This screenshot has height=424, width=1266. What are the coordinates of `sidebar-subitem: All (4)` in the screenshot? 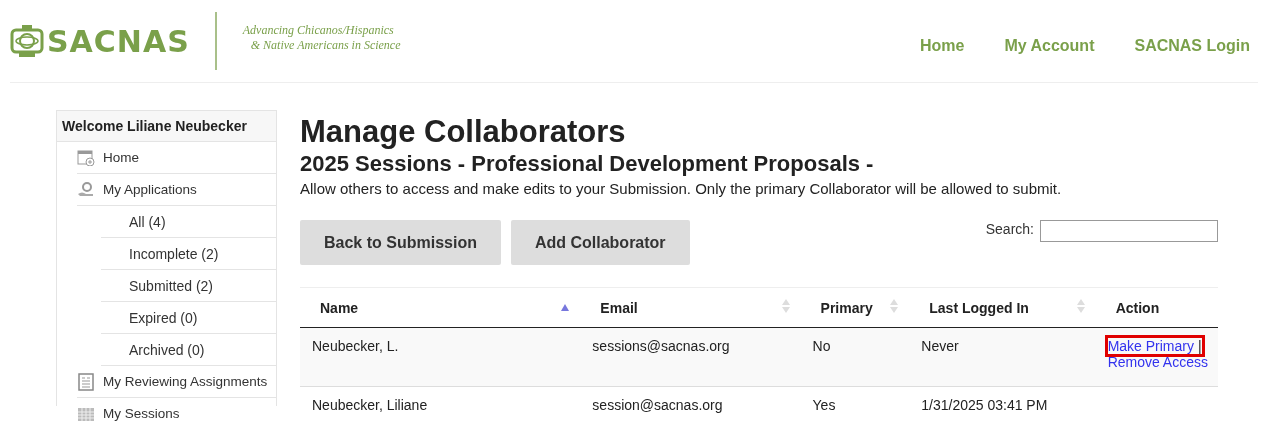 It's located at (147, 221).